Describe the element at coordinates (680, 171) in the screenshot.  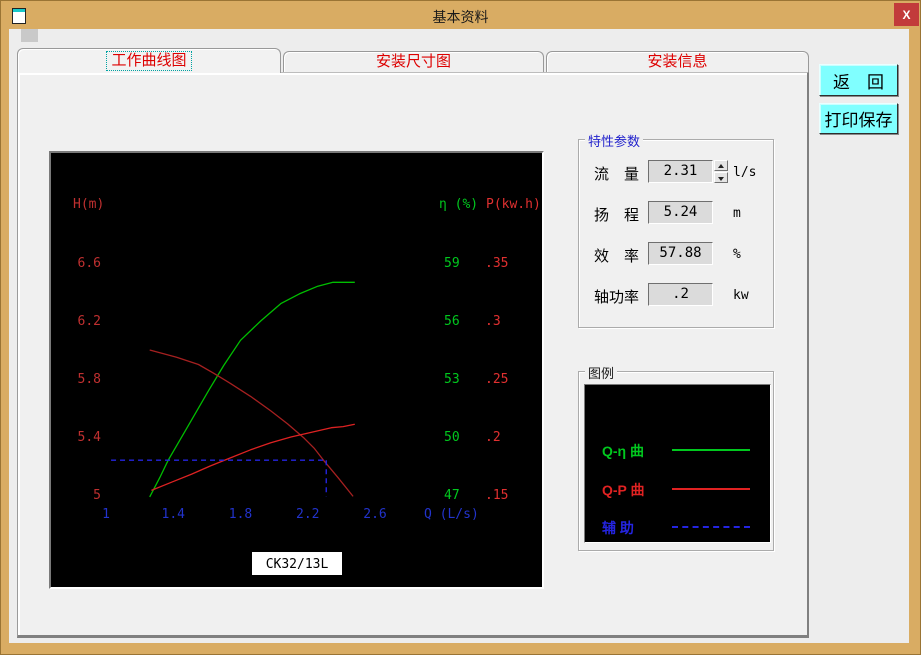
I see `flow-field: 2.31` at that location.